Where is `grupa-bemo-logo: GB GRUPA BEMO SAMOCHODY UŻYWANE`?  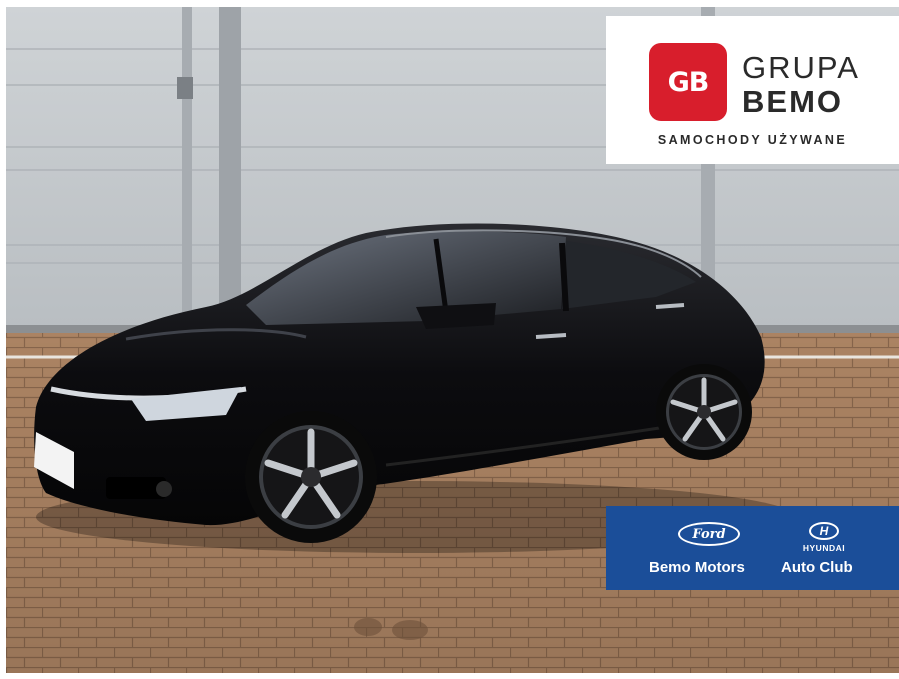 grupa-bemo-logo: GB GRUPA BEMO SAMOCHODY UŻYWANE is located at coordinates (752, 90).